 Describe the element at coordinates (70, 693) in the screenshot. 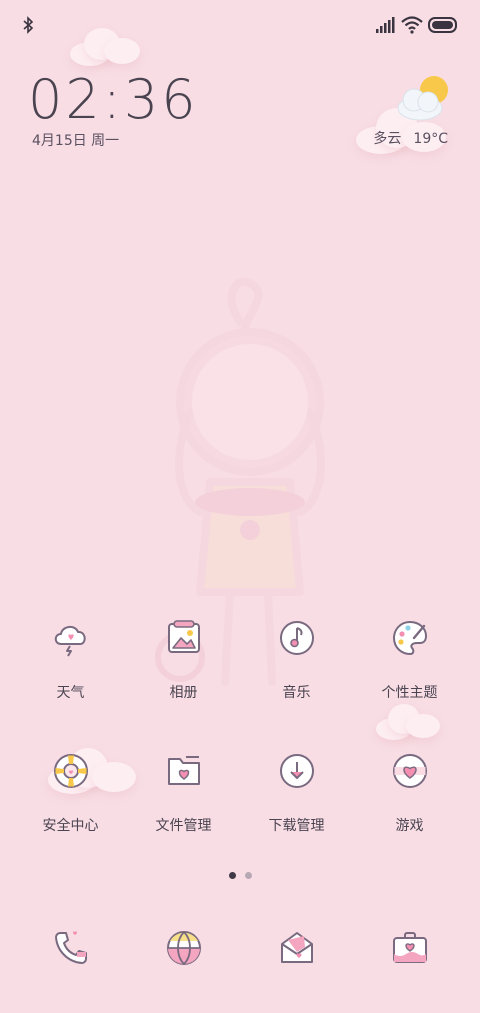

I see `app-label: 天气` at that location.